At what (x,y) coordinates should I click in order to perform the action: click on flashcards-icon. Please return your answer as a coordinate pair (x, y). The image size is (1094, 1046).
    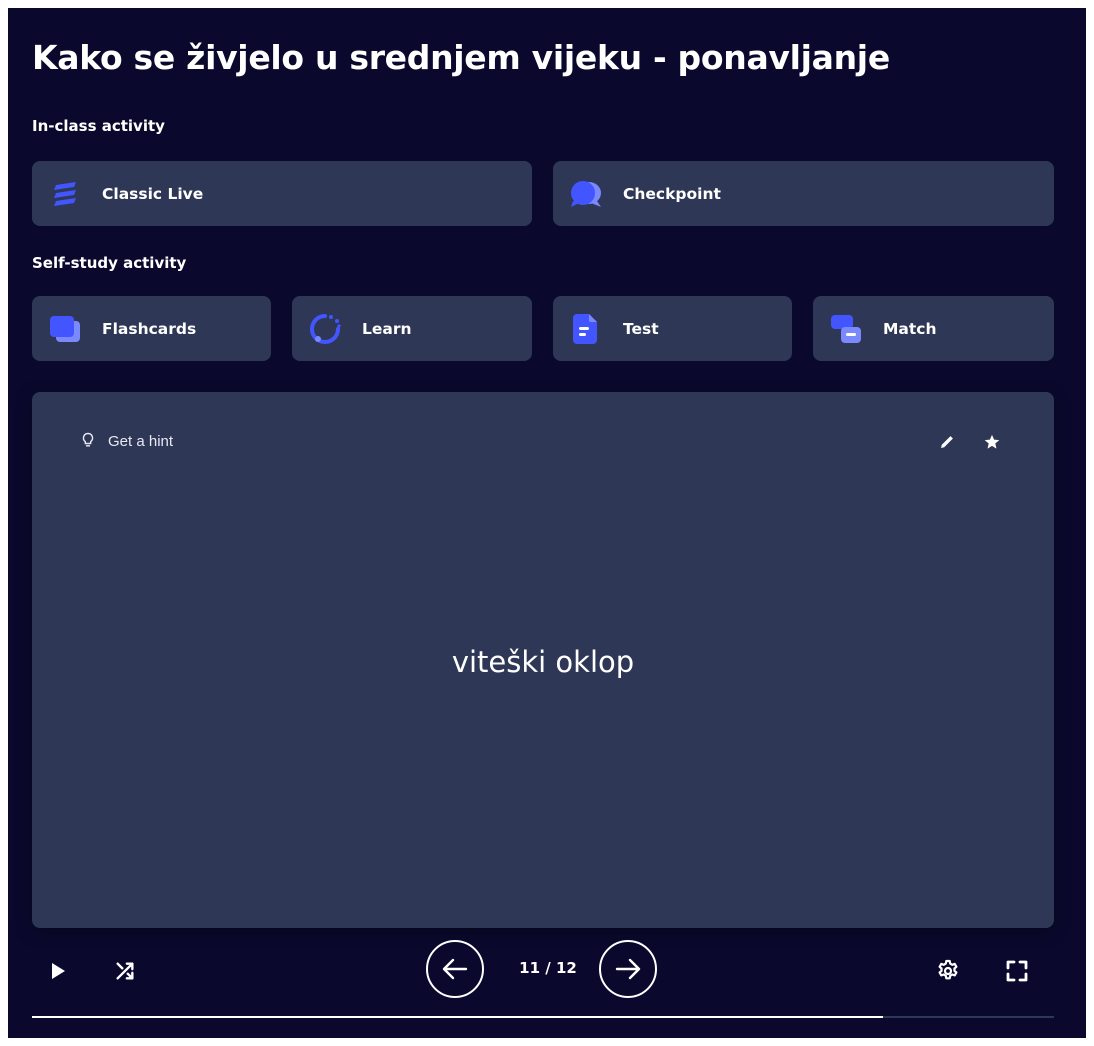
    Looking at the image, I should click on (65, 329).